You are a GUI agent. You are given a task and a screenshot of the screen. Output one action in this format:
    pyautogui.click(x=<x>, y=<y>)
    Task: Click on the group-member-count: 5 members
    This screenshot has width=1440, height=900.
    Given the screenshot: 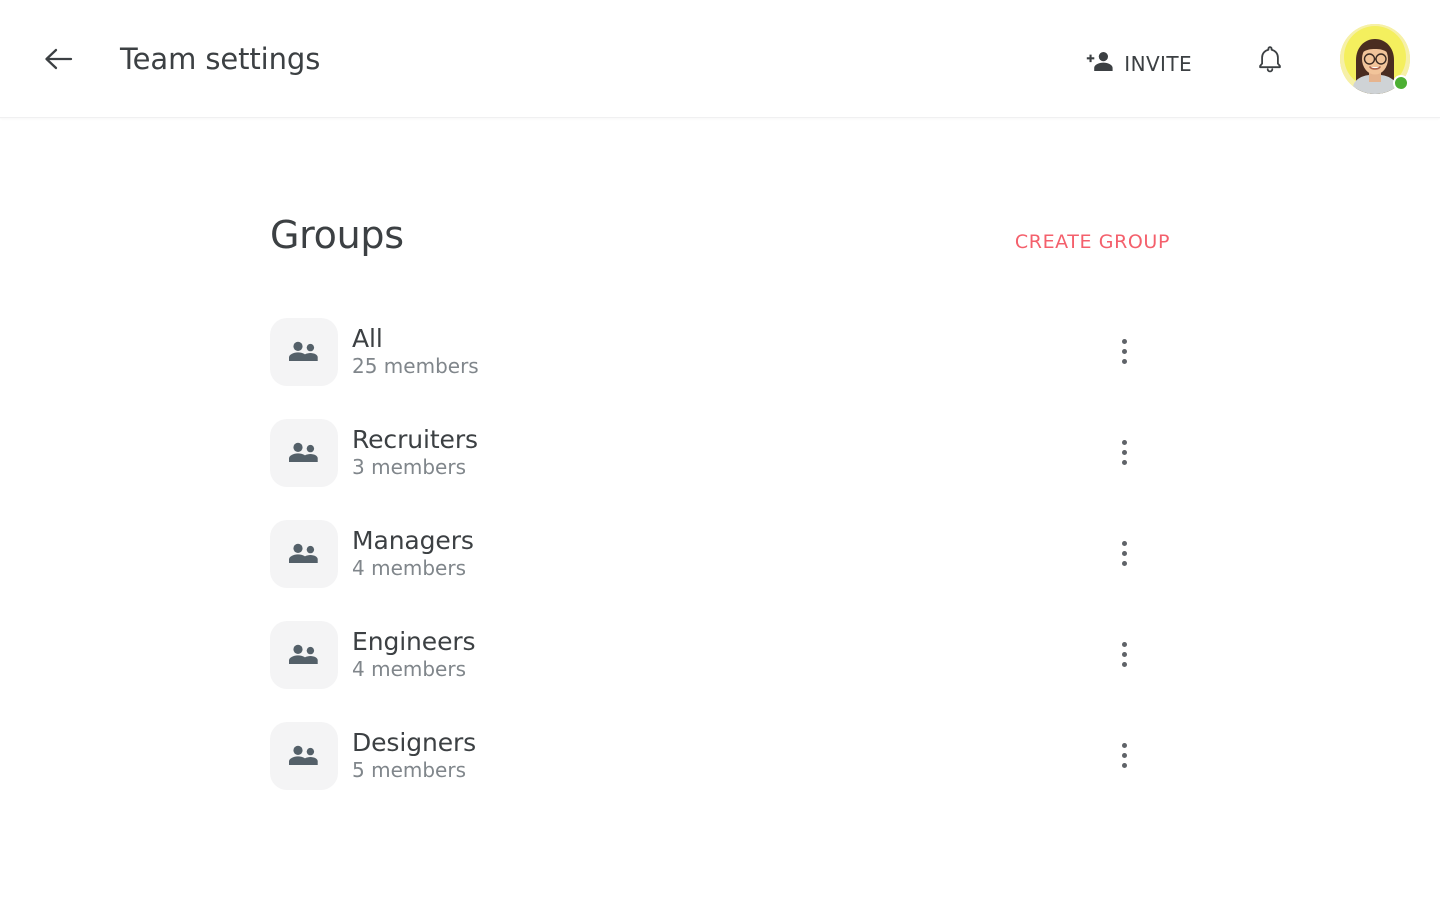 What is the action you would take?
    pyautogui.click(x=409, y=770)
    